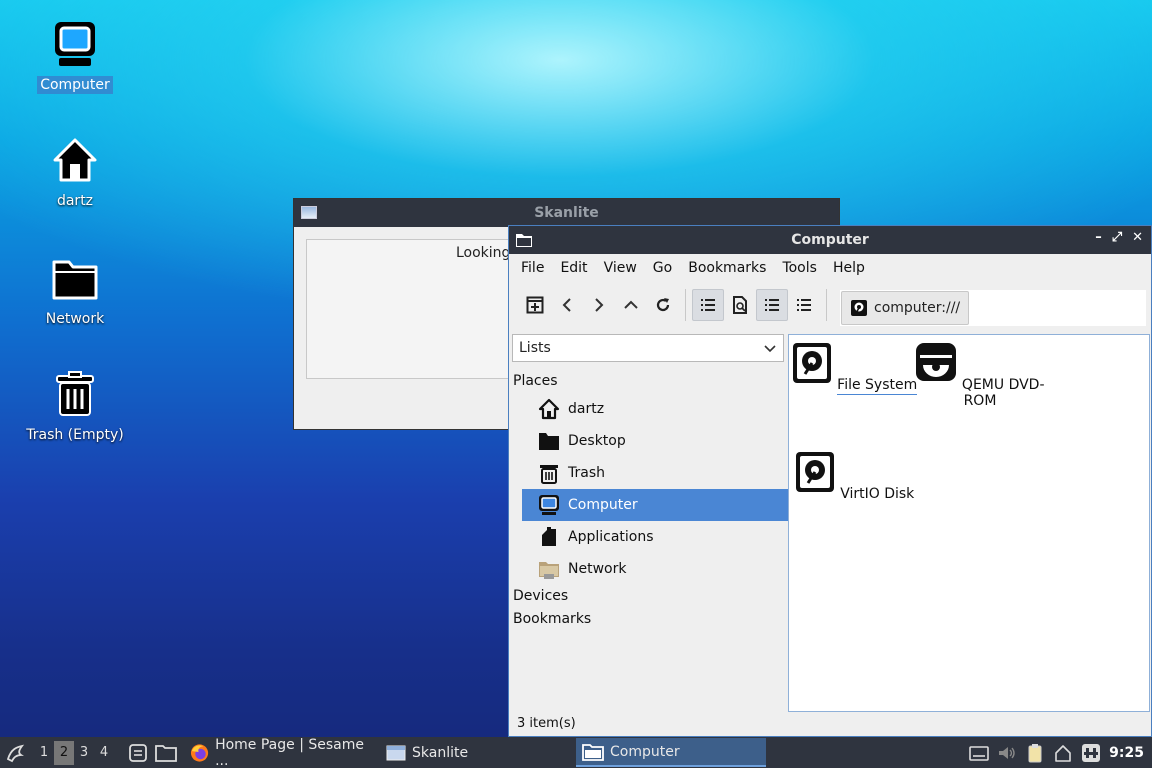  I want to click on sidebar-item-network: Network, so click(655, 569).